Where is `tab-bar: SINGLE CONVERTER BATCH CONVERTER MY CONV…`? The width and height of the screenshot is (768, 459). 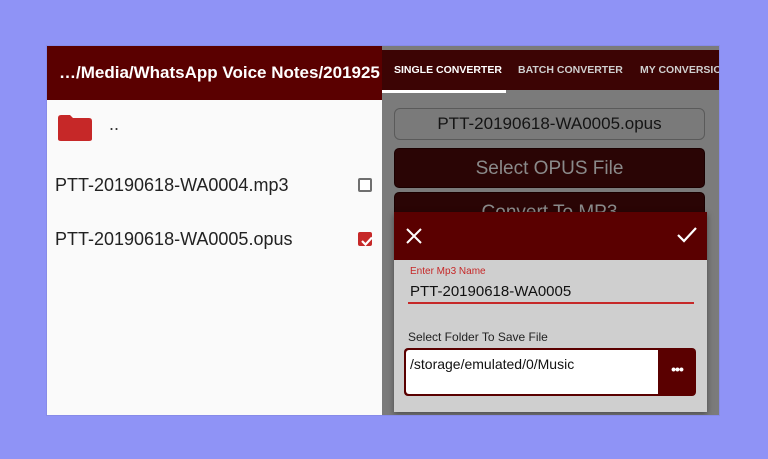 tab-bar: SINGLE CONVERTER BATCH CONVERTER MY CONV… is located at coordinates (550, 71).